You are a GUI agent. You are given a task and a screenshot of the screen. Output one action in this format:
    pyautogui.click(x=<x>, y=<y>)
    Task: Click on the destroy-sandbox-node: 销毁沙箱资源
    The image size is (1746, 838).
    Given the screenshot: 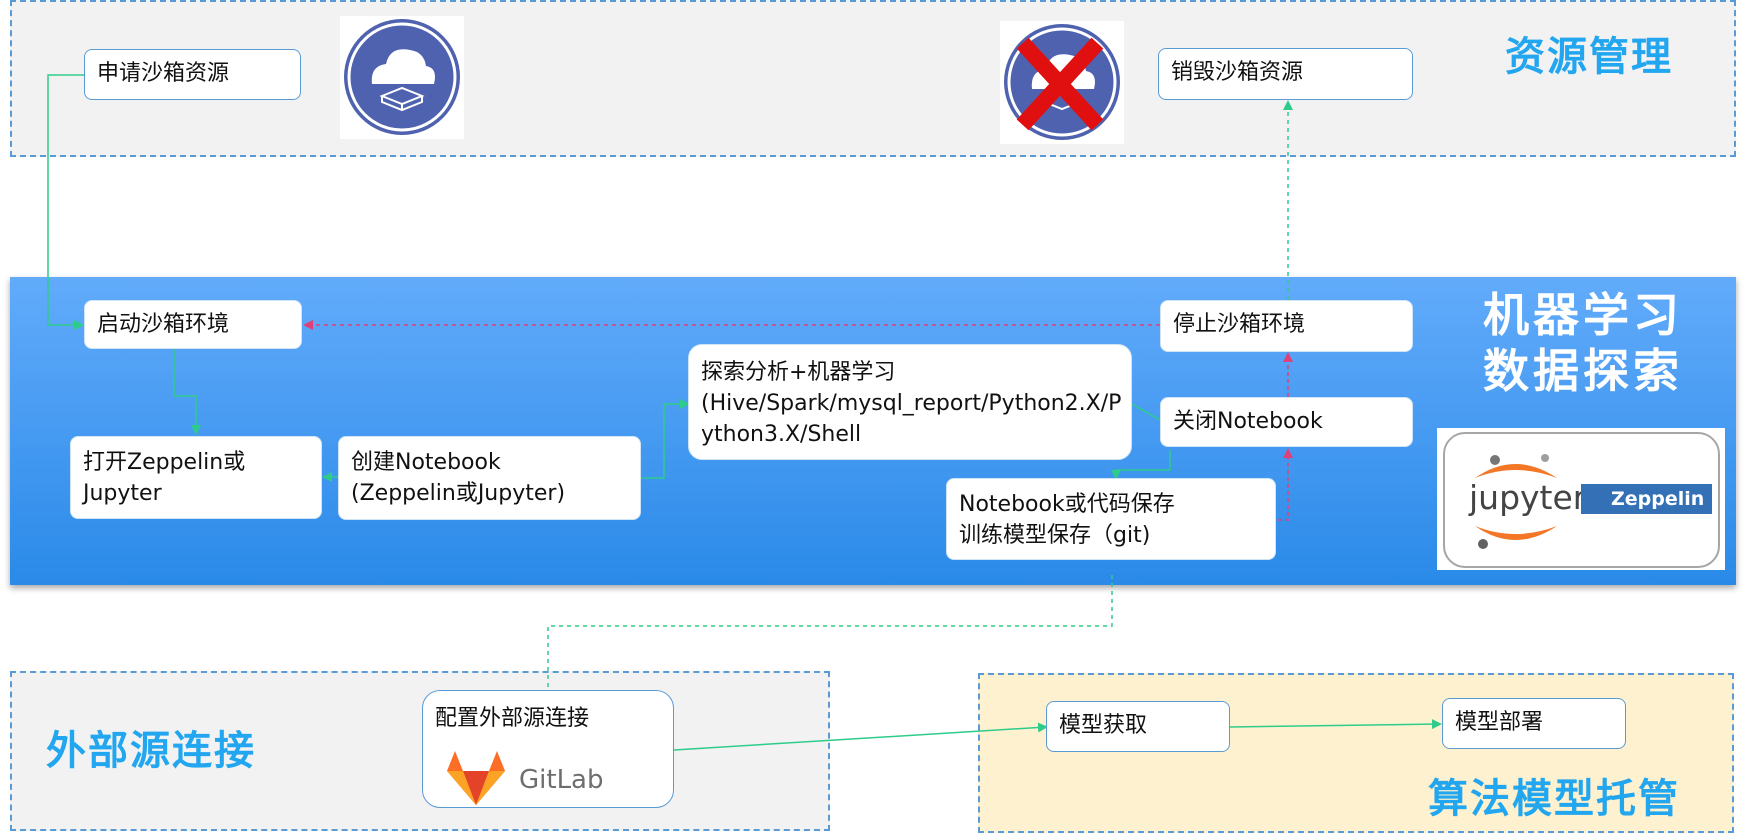 What is the action you would take?
    pyautogui.click(x=1285, y=74)
    